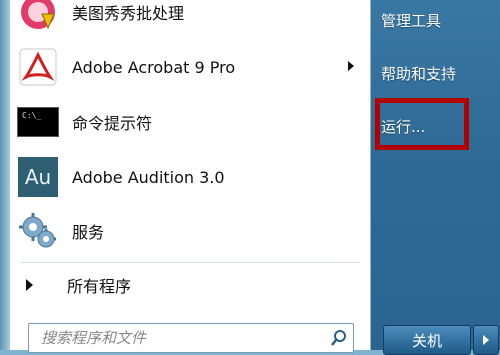 The height and width of the screenshot is (355, 500). Describe the element at coordinates (112, 123) in the screenshot. I see `program-label: 命令提示符` at that location.